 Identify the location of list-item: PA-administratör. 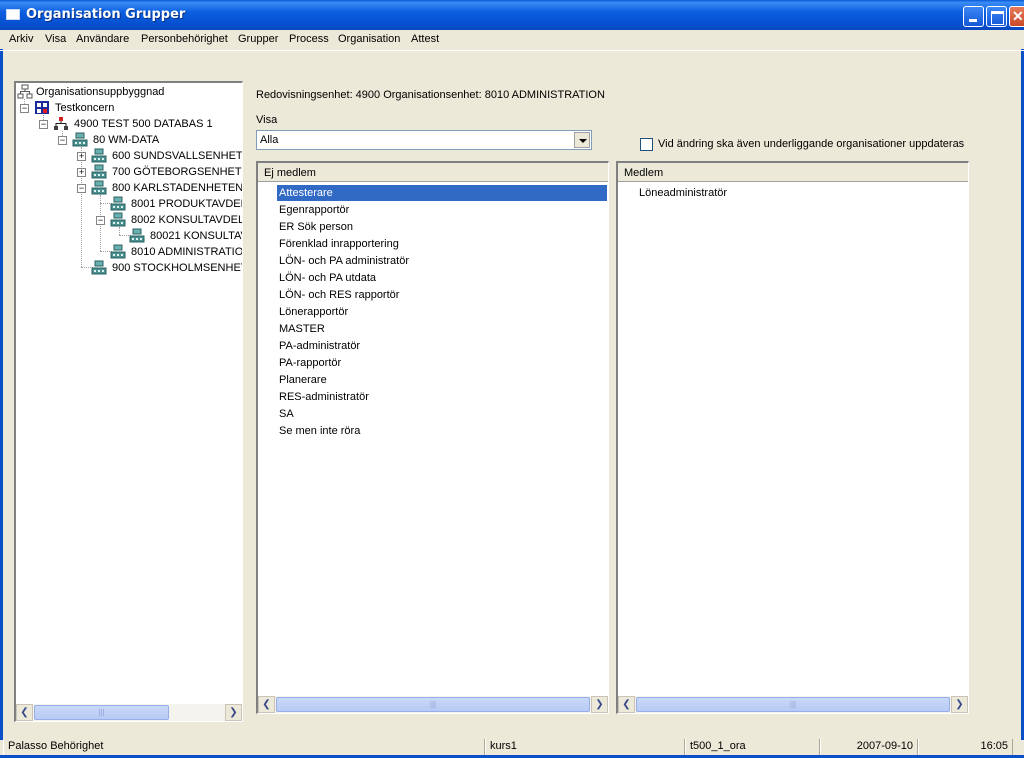
(319, 346).